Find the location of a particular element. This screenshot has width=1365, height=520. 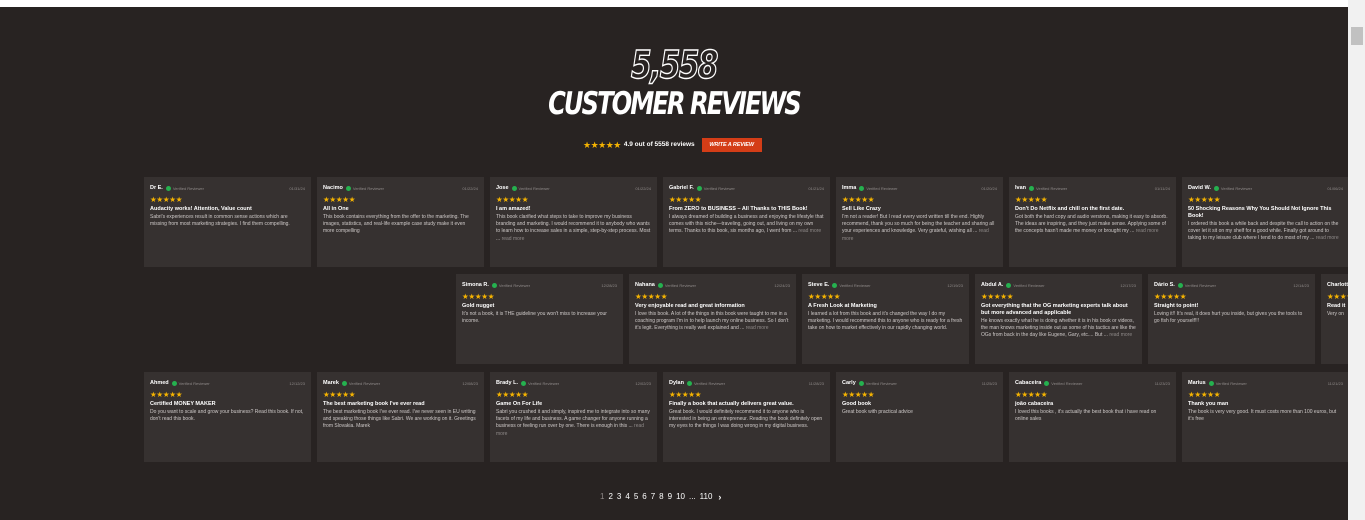

write-review-button: WRITE A REVIEW is located at coordinates (731, 145).